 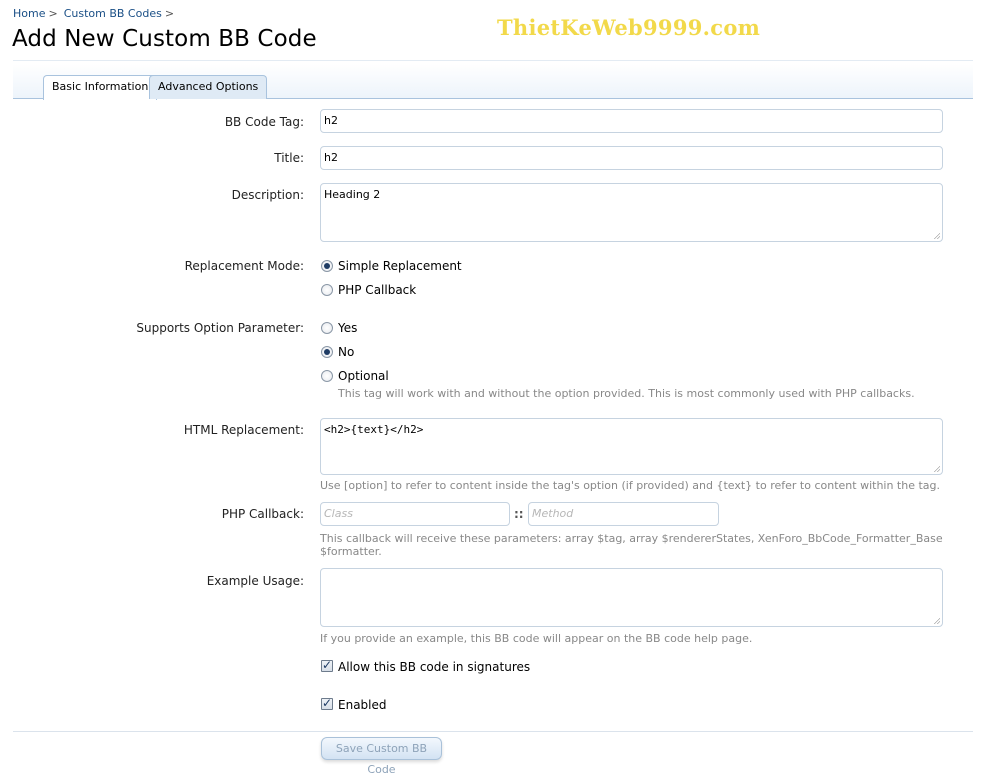 I want to click on title-input: h2, so click(x=631, y=158).